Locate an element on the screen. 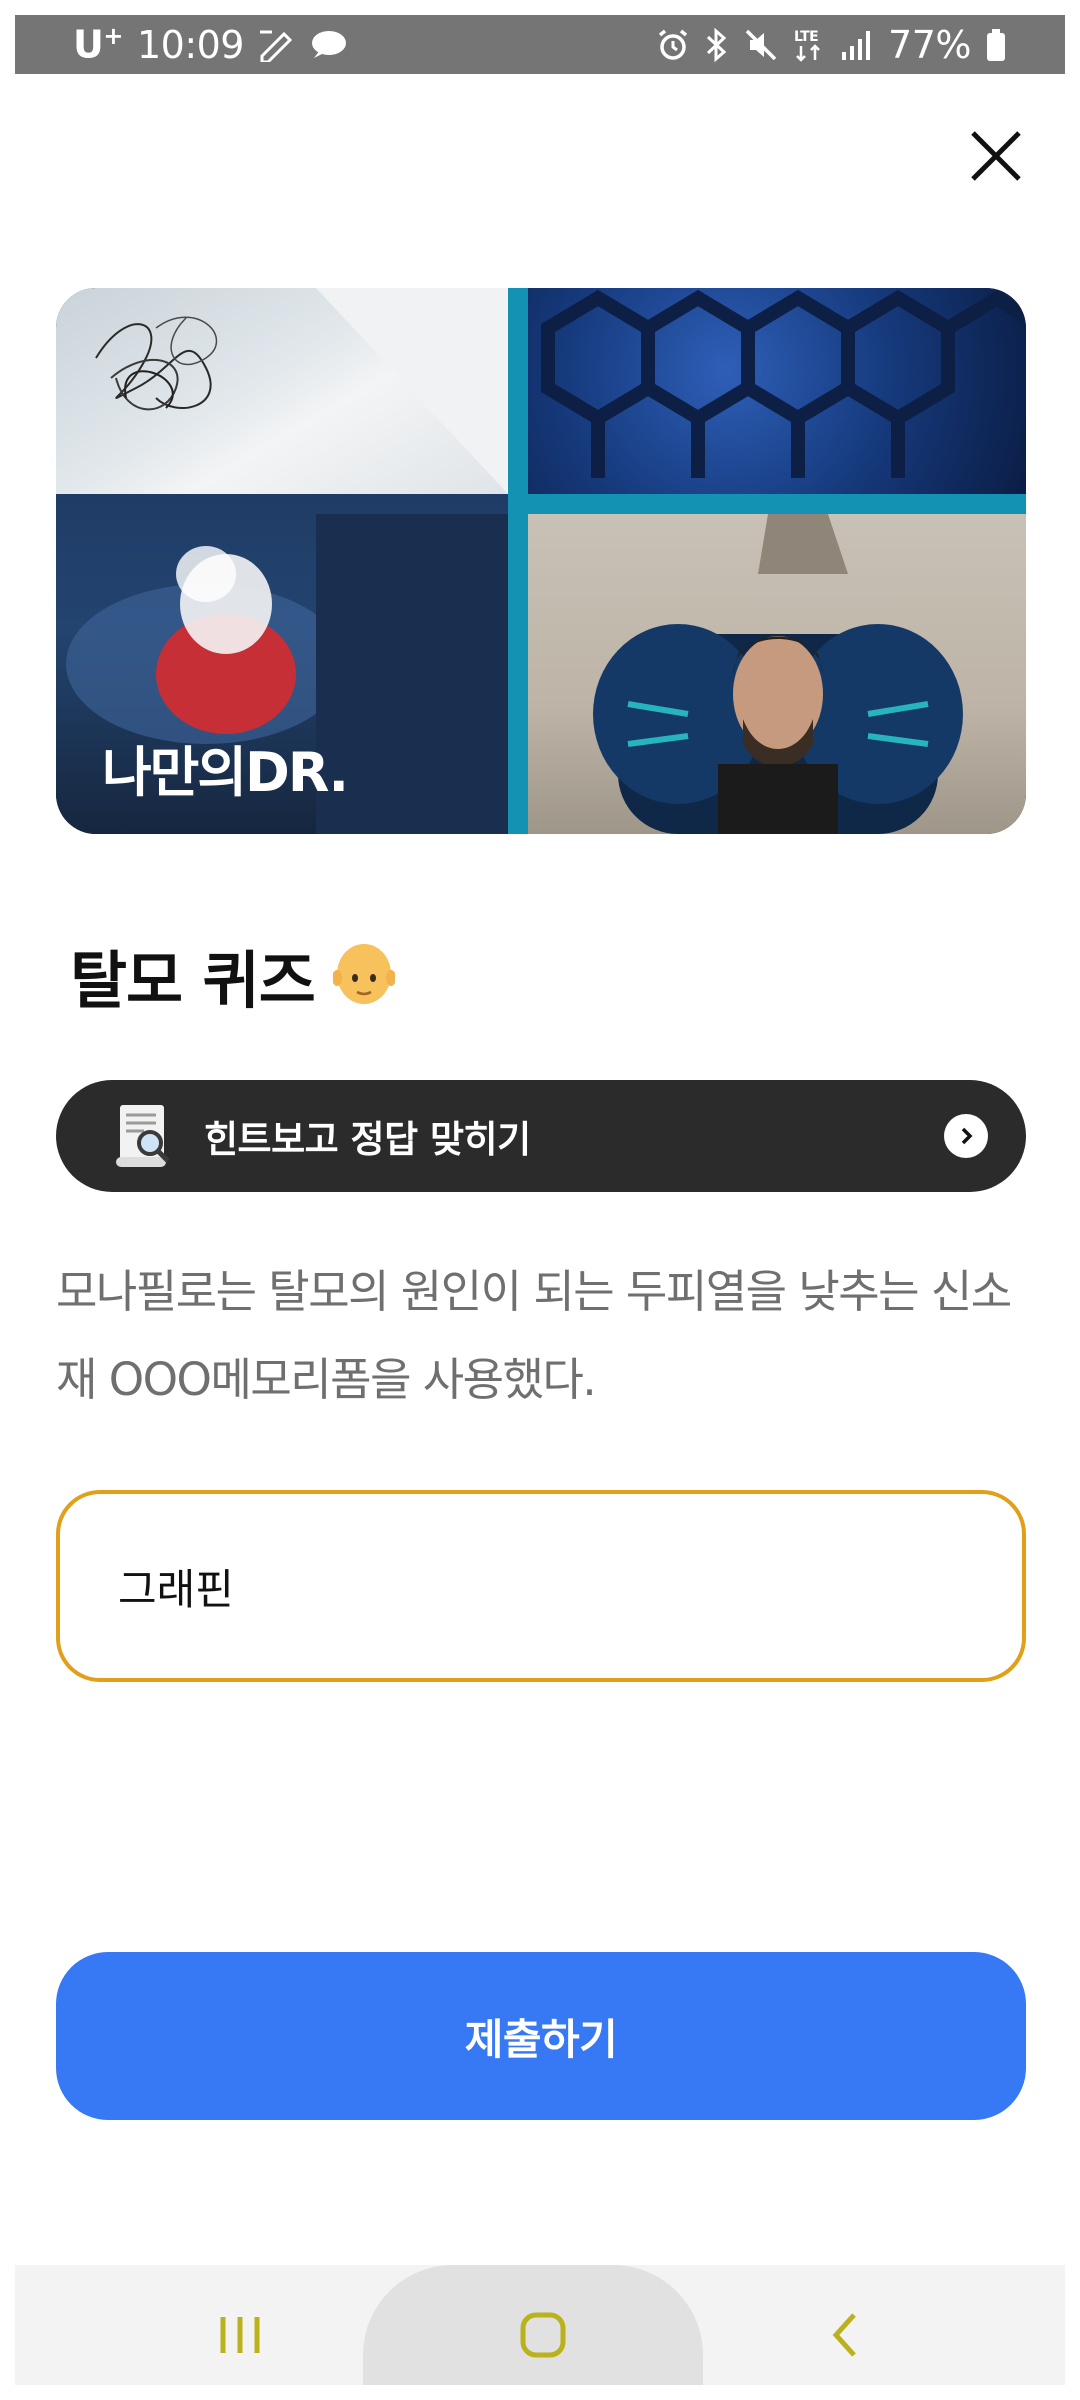 This screenshot has width=1080, height=2400. battery-percent: 77% is located at coordinates (929, 44).